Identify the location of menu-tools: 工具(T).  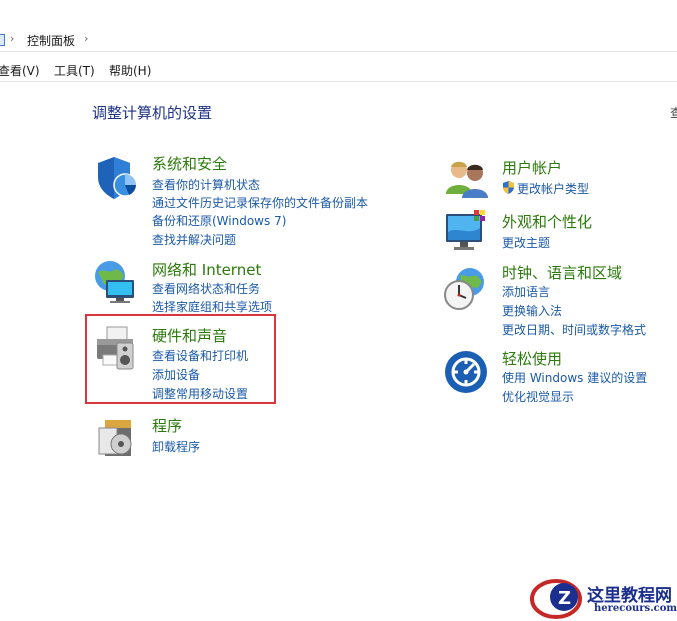
(74, 70).